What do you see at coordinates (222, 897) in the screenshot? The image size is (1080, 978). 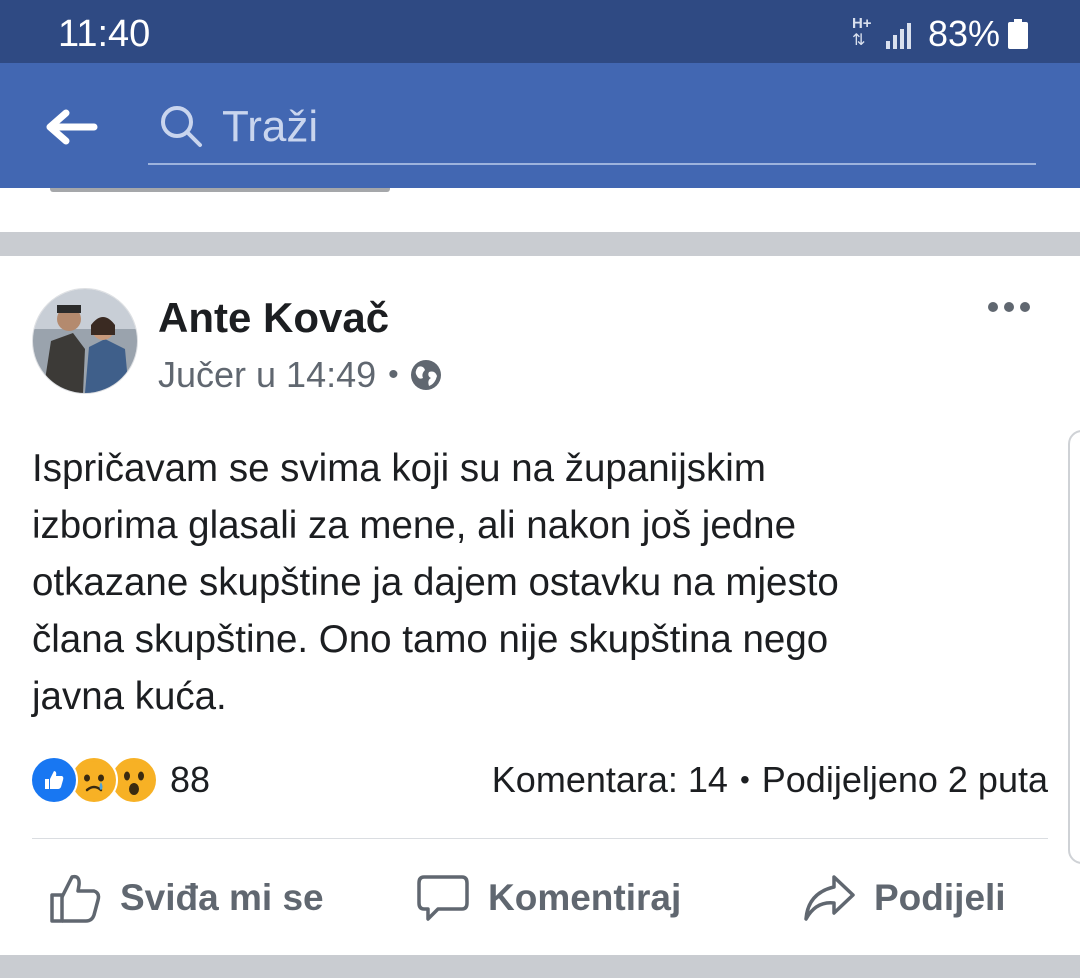 I see `like-button-label: Sviđa mi se` at bounding box center [222, 897].